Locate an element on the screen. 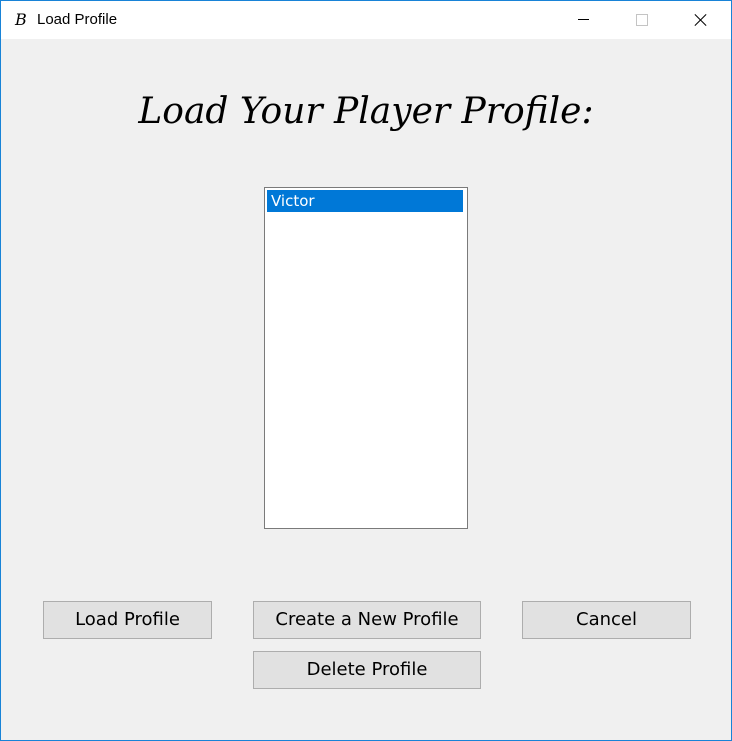 The width and height of the screenshot is (732, 741). minimize-icon is located at coordinates (583, 19).